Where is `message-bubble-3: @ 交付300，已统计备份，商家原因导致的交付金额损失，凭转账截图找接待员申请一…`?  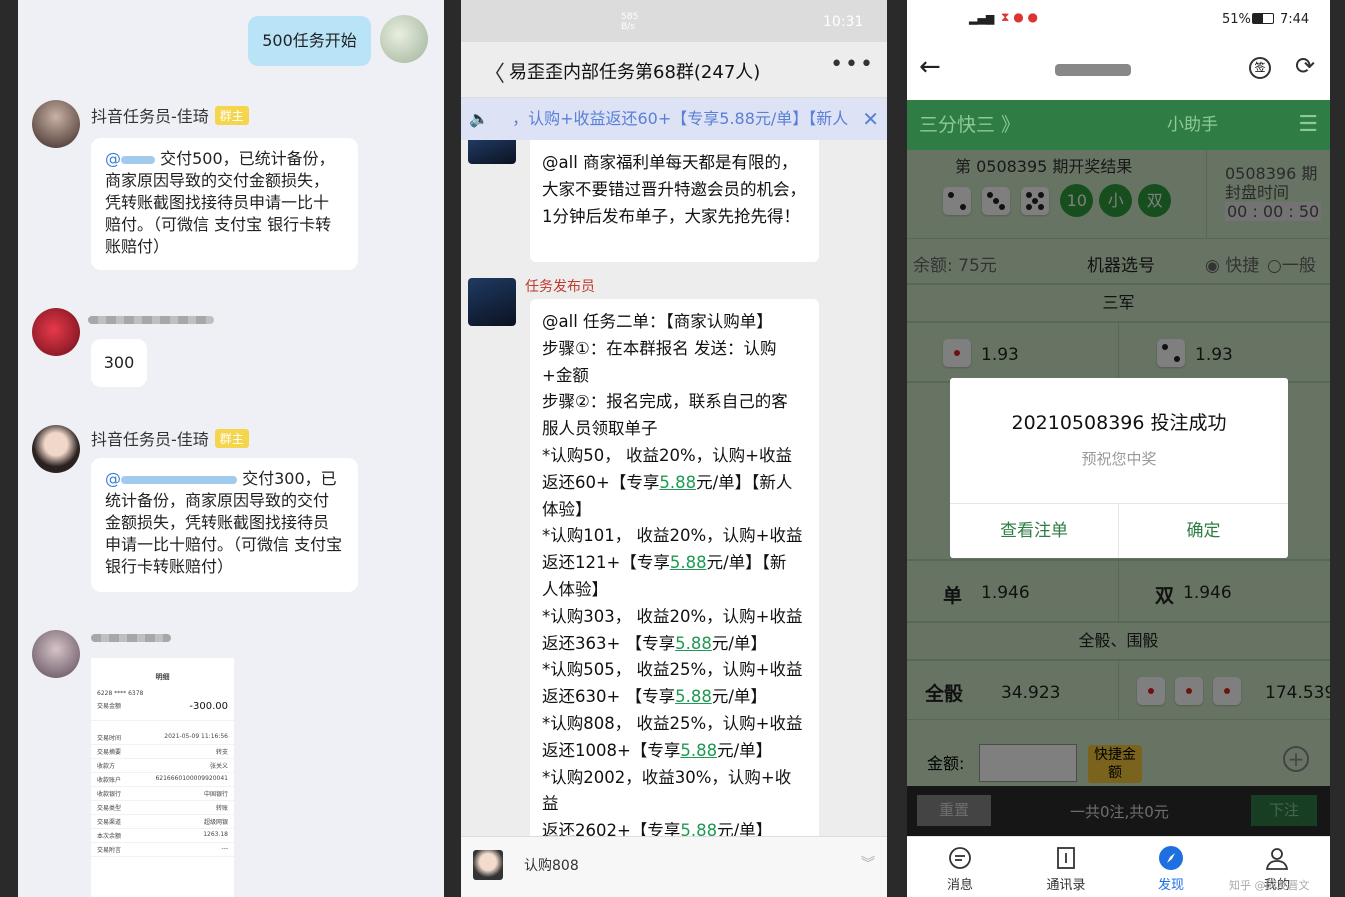 message-bubble-3: @ 交付300，已统计备份，商家原因导致的交付金额损失，凭转账截图找接待员申请一… is located at coordinates (224, 525).